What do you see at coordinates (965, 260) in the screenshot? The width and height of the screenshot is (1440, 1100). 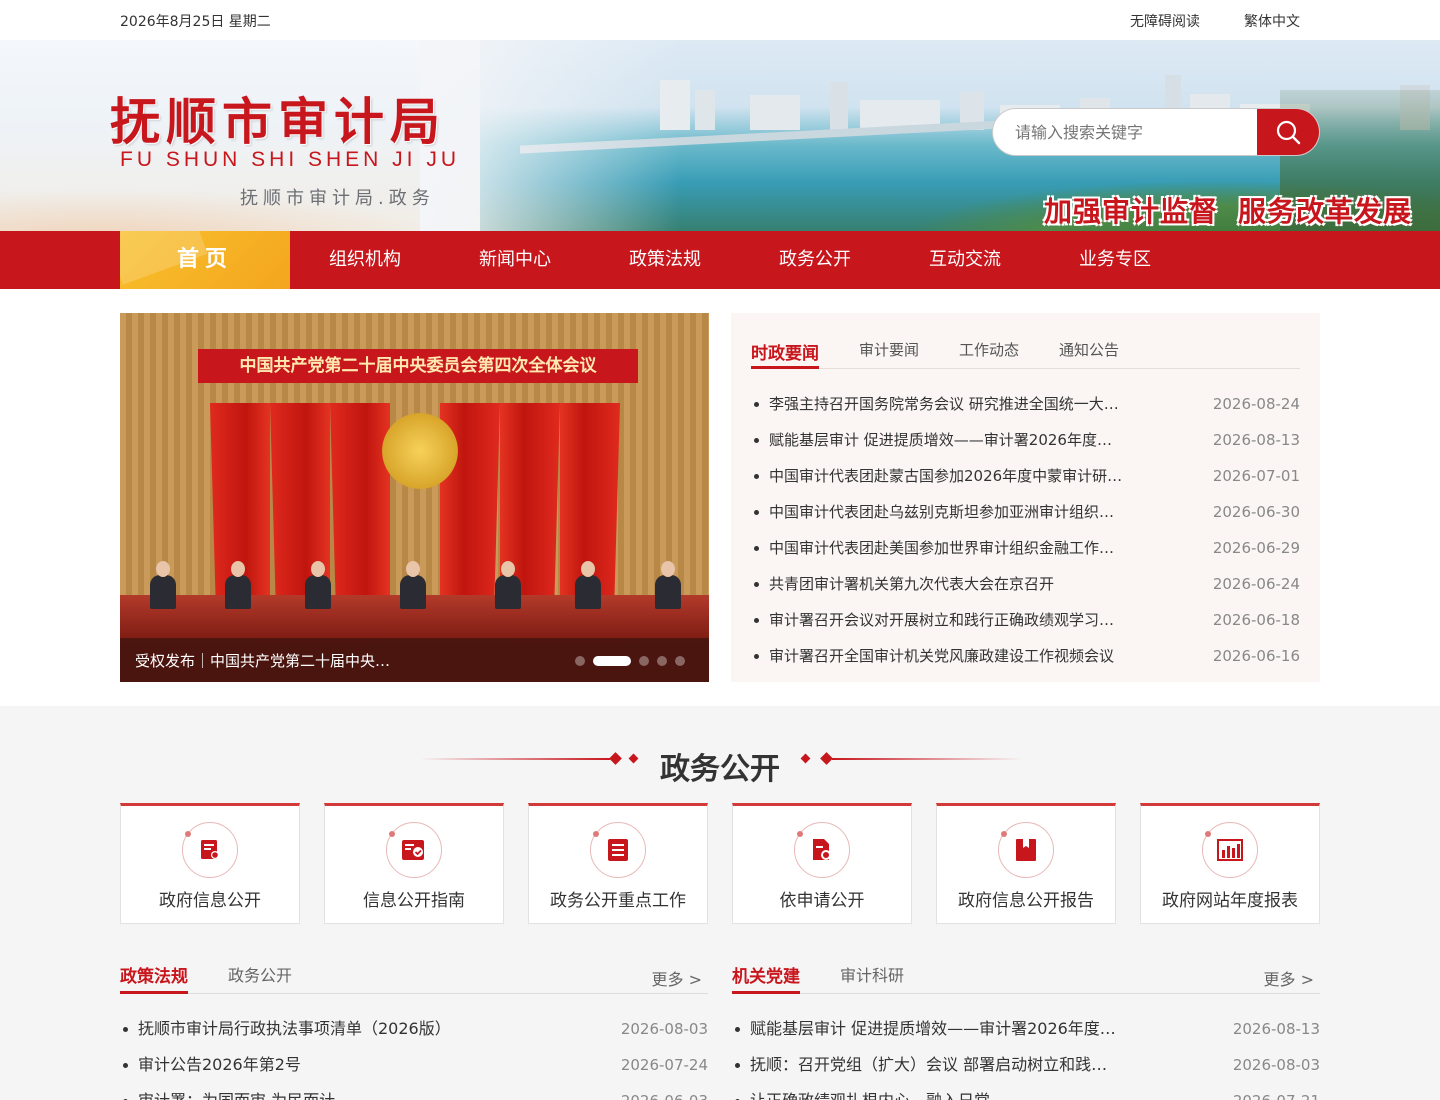 I see `nav-item-interaction: 互动交流` at bounding box center [965, 260].